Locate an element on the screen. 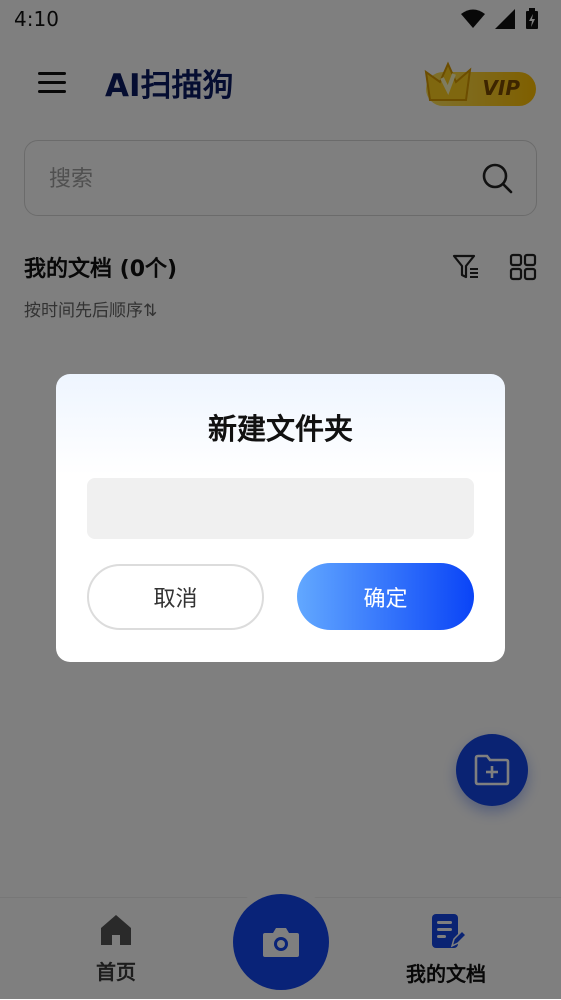 The width and height of the screenshot is (561, 1000). confirm-button: 确定 is located at coordinates (385, 596).